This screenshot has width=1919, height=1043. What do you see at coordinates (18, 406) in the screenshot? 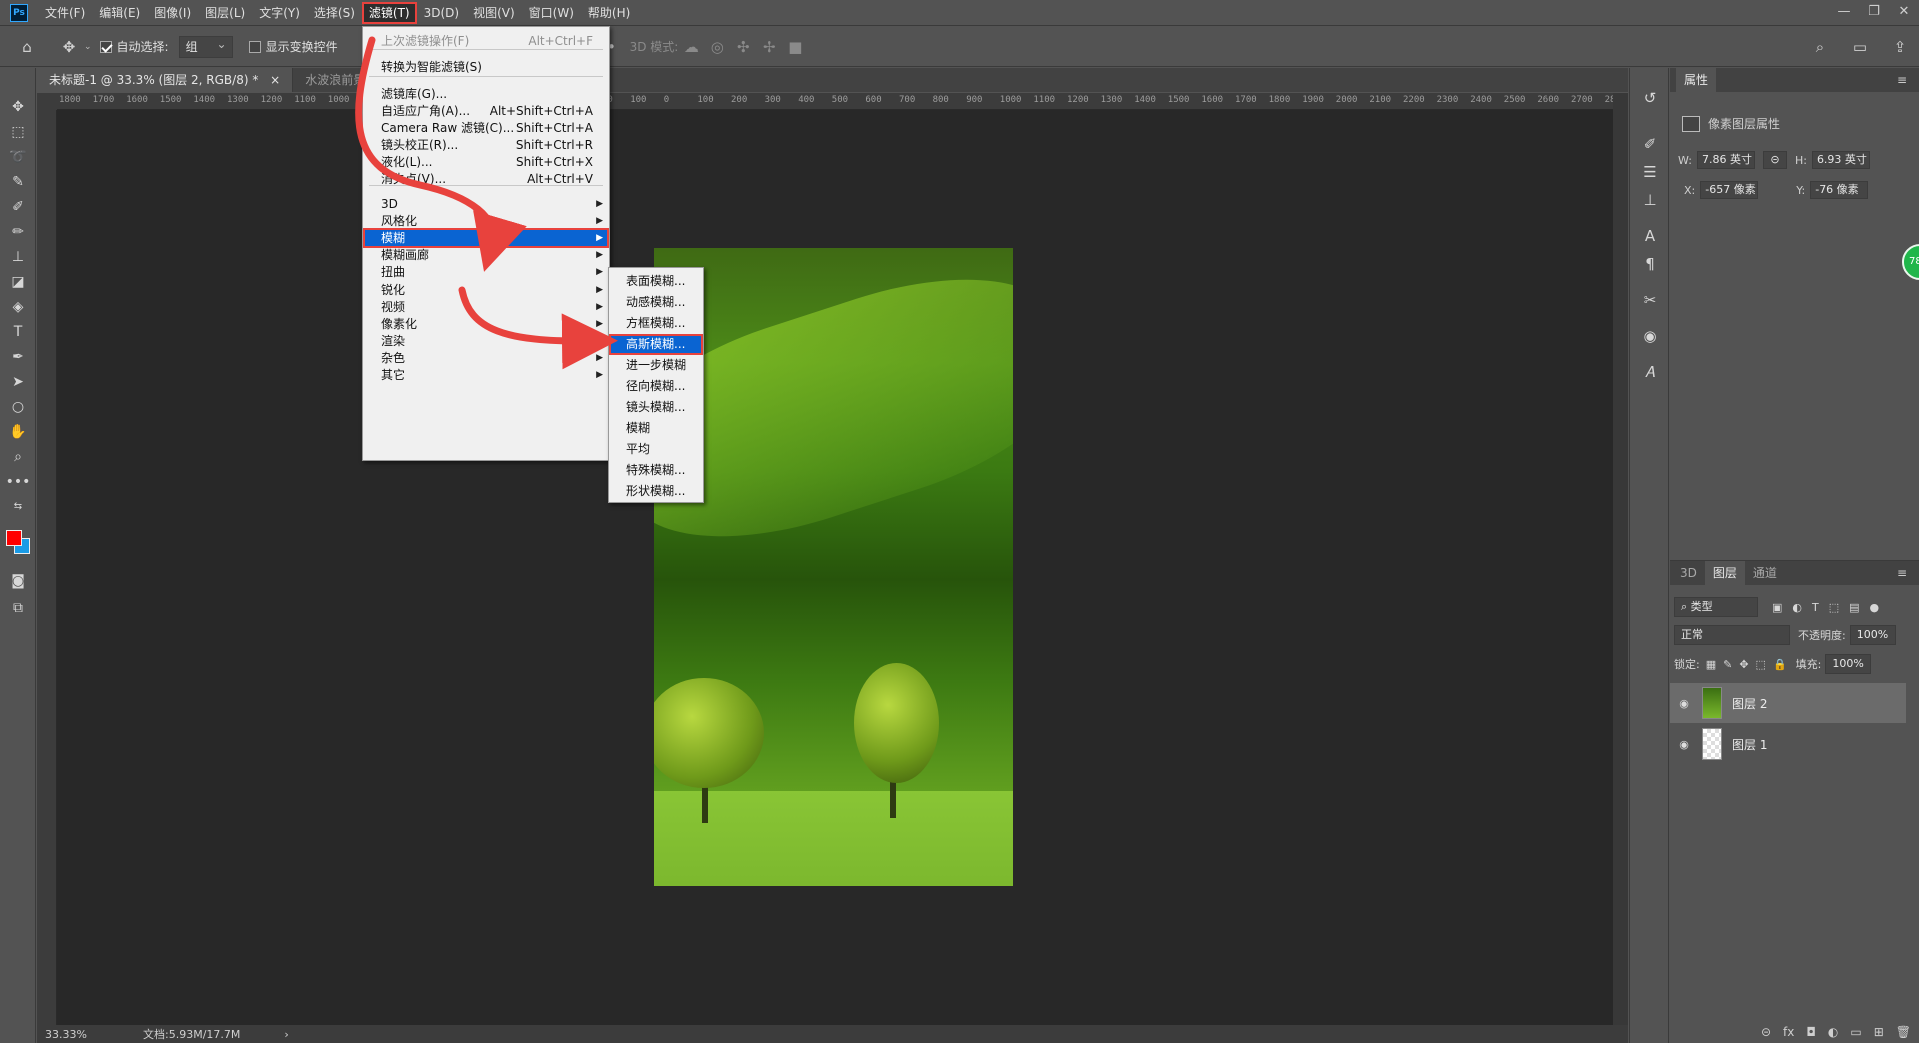
I see `ellipse-tool-icon: ○` at bounding box center [18, 406].